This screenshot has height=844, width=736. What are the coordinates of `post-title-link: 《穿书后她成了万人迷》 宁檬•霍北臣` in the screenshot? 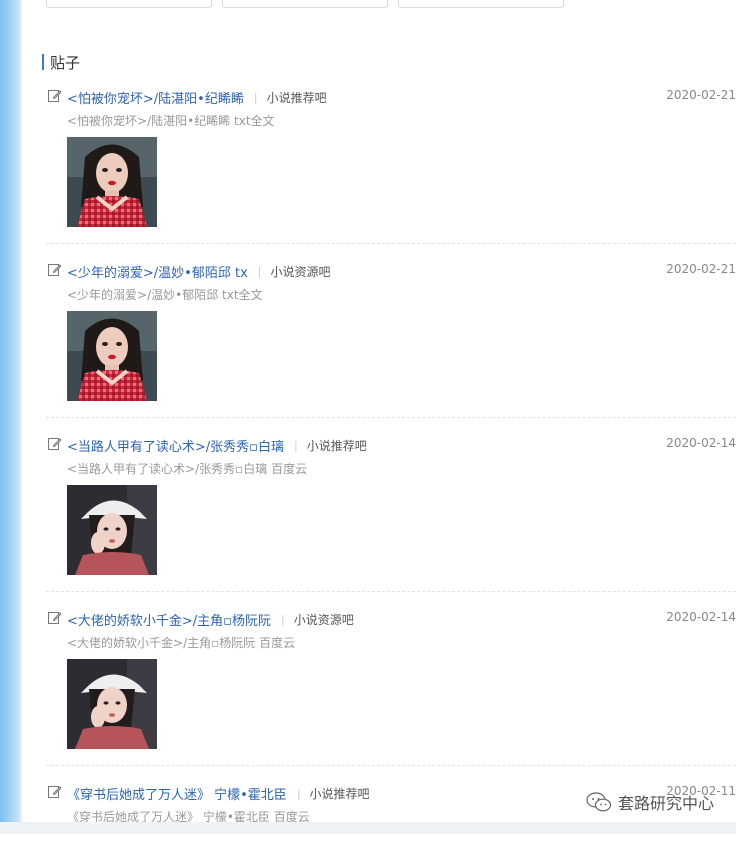 It's located at (177, 793).